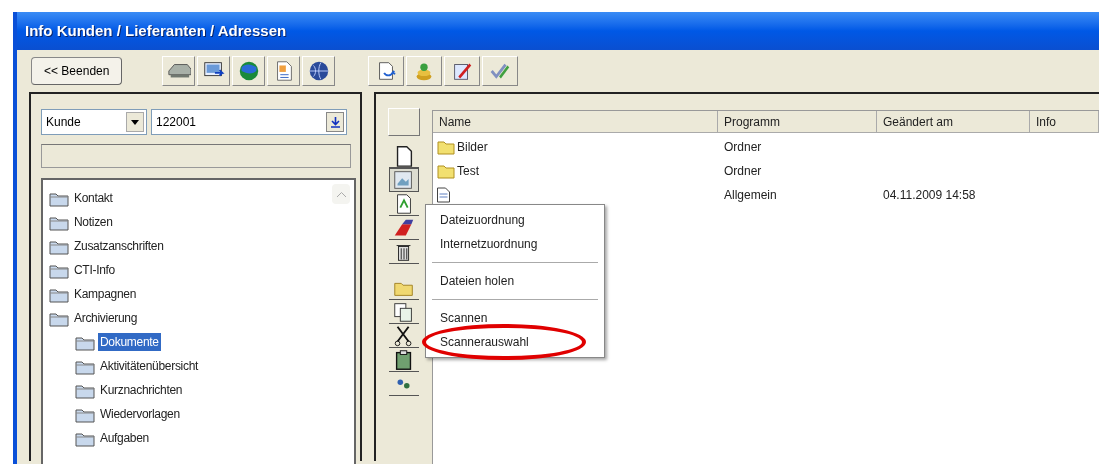 This screenshot has width=1099, height=464. Describe the element at coordinates (149, 366) in the screenshot. I see `tree-item: Aktivitätenübersicht` at that location.